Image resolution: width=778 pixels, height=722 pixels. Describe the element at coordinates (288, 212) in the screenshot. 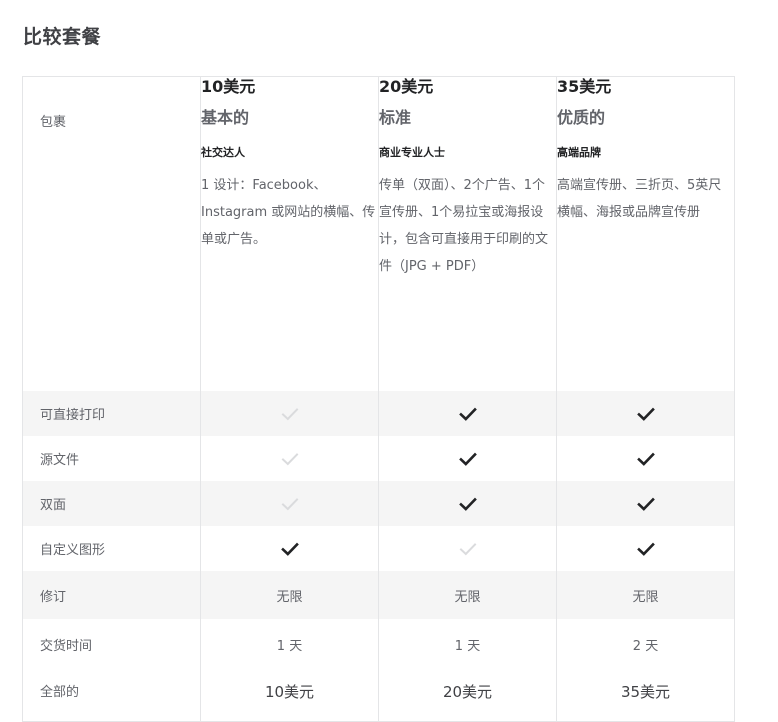

I see `package-description: 1 设计：Facebook、Instagram 或网站的横幅、传单或广告。` at that location.